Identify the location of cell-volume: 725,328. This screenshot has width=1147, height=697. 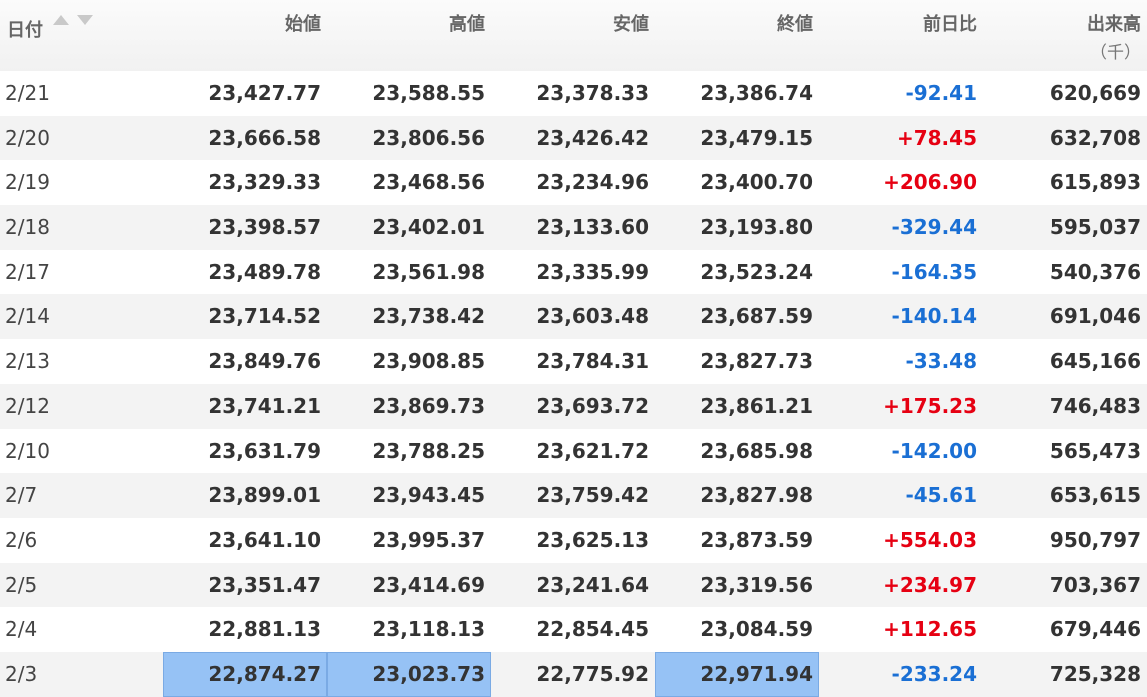
(1095, 673).